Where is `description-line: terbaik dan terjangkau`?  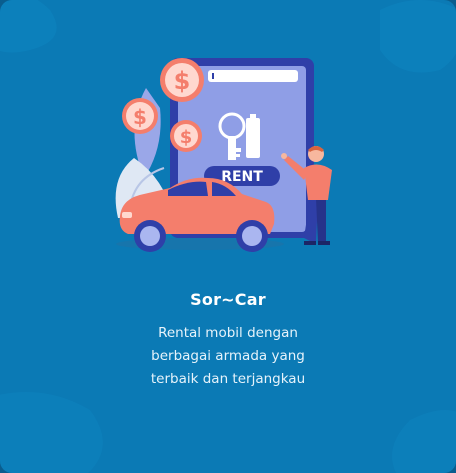 description-line: terbaik dan terjangkau is located at coordinates (228, 379).